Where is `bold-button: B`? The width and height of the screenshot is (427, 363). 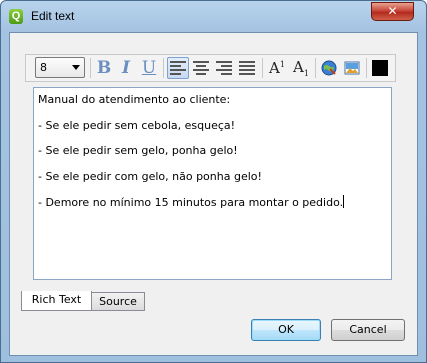
bold-button: B is located at coordinates (104, 68).